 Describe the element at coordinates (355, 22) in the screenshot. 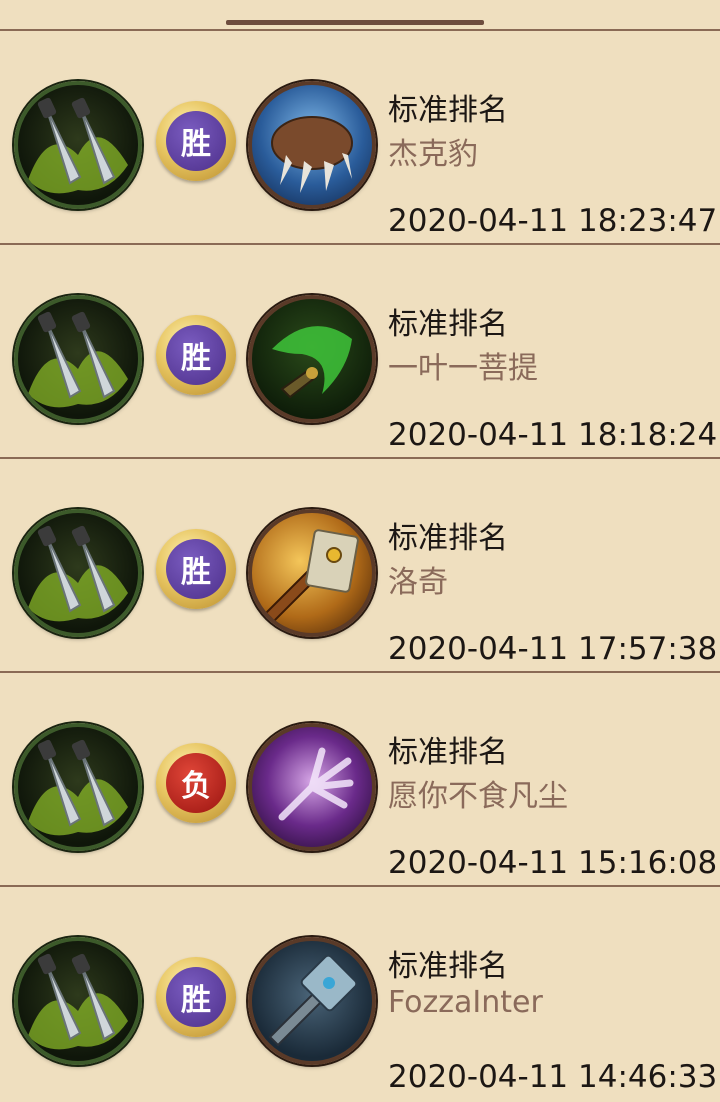

I see `active-tab-indicator` at that location.